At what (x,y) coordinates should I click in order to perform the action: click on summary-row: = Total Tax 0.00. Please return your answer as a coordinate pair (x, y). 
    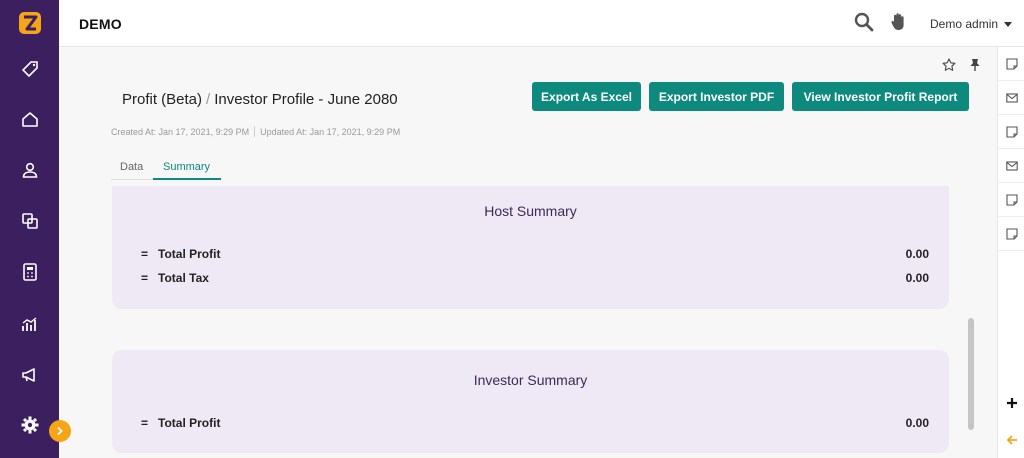
    Looking at the image, I should click on (535, 278).